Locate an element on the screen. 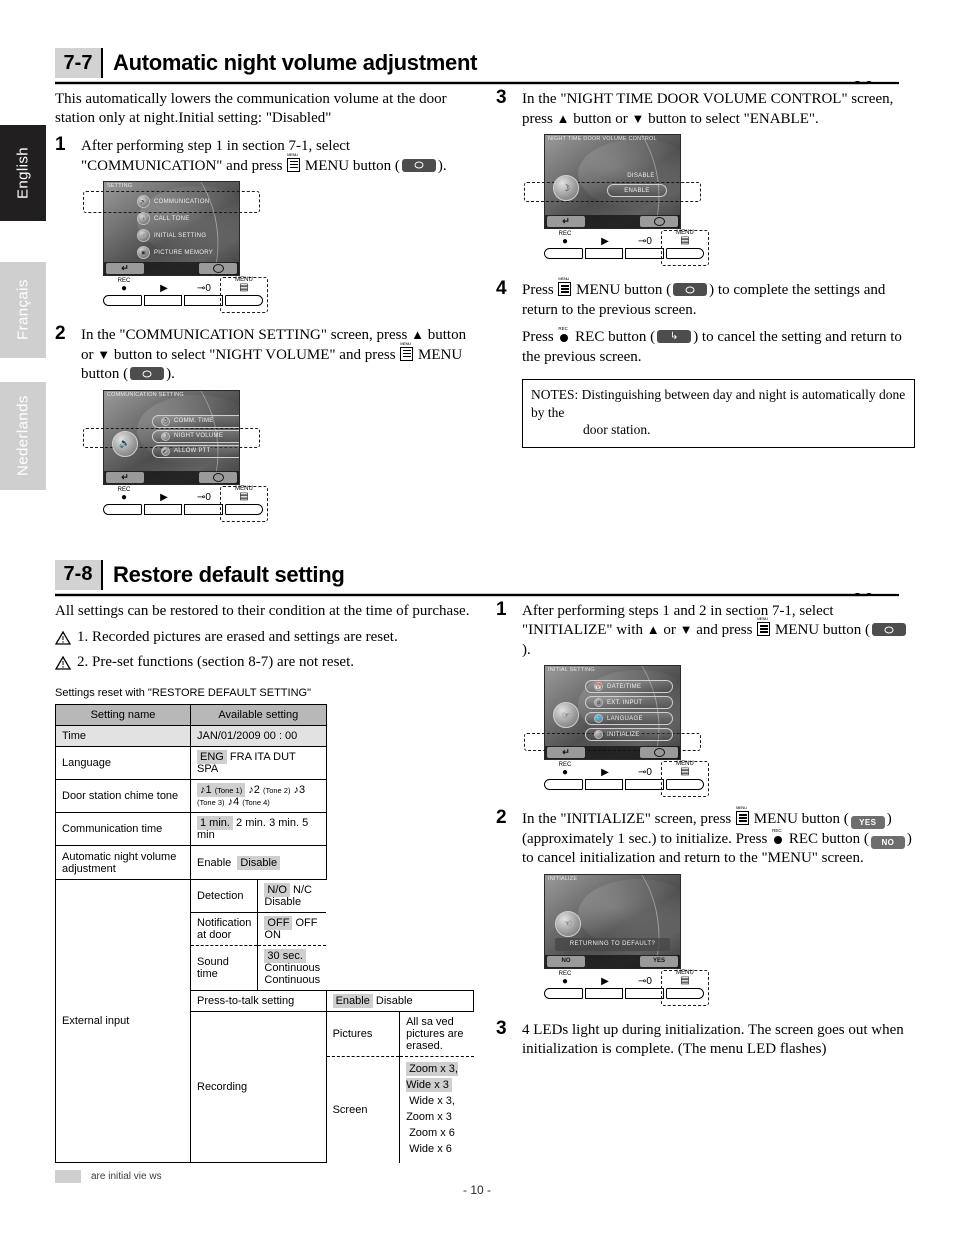 This screenshot has width=954, height=1235. key-unlock-icon: ⊸0 is located at coordinates (645, 241).